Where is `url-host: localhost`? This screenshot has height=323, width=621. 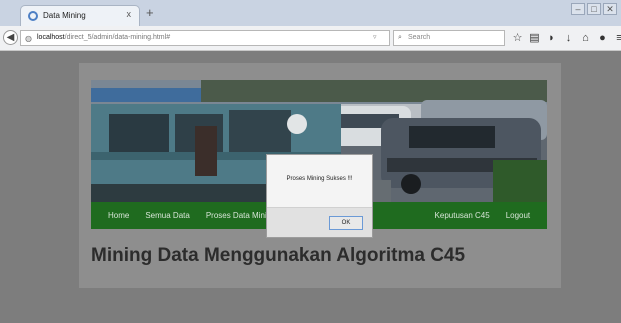
url-host: localhost is located at coordinates (51, 37).